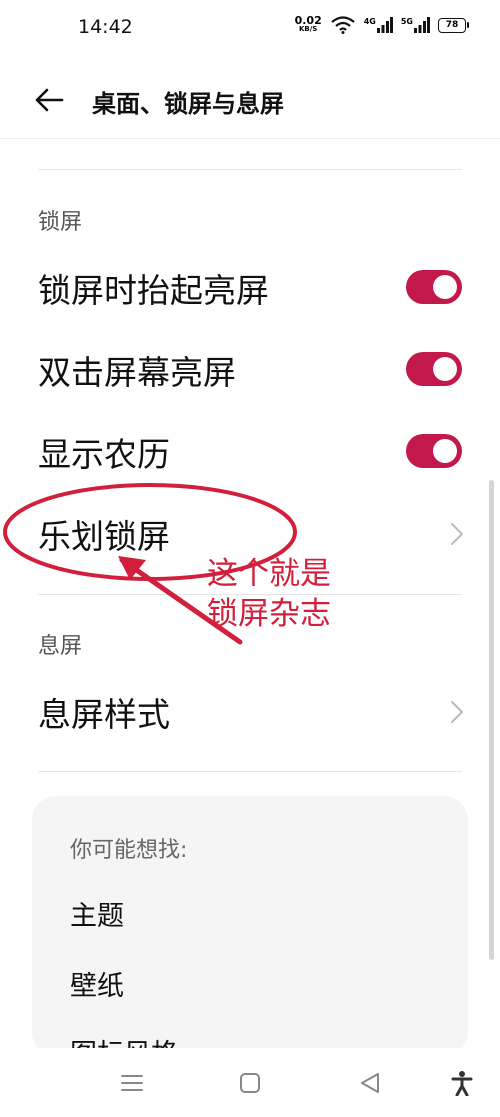 This screenshot has width=500, height=1117. What do you see at coordinates (269, 614) in the screenshot?
I see `annotation-text-line2: 锁屏杂志` at bounding box center [269, 614].